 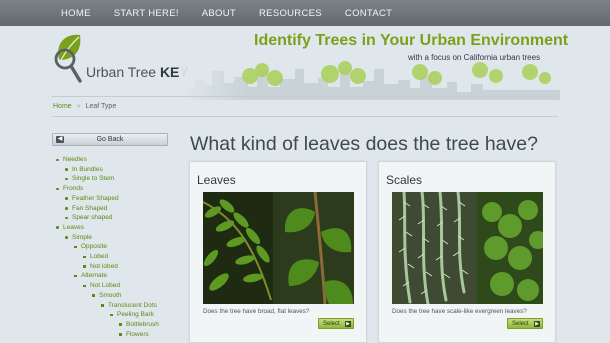 I want to click on tree-item: Fronds, so click(x=118, y=189).